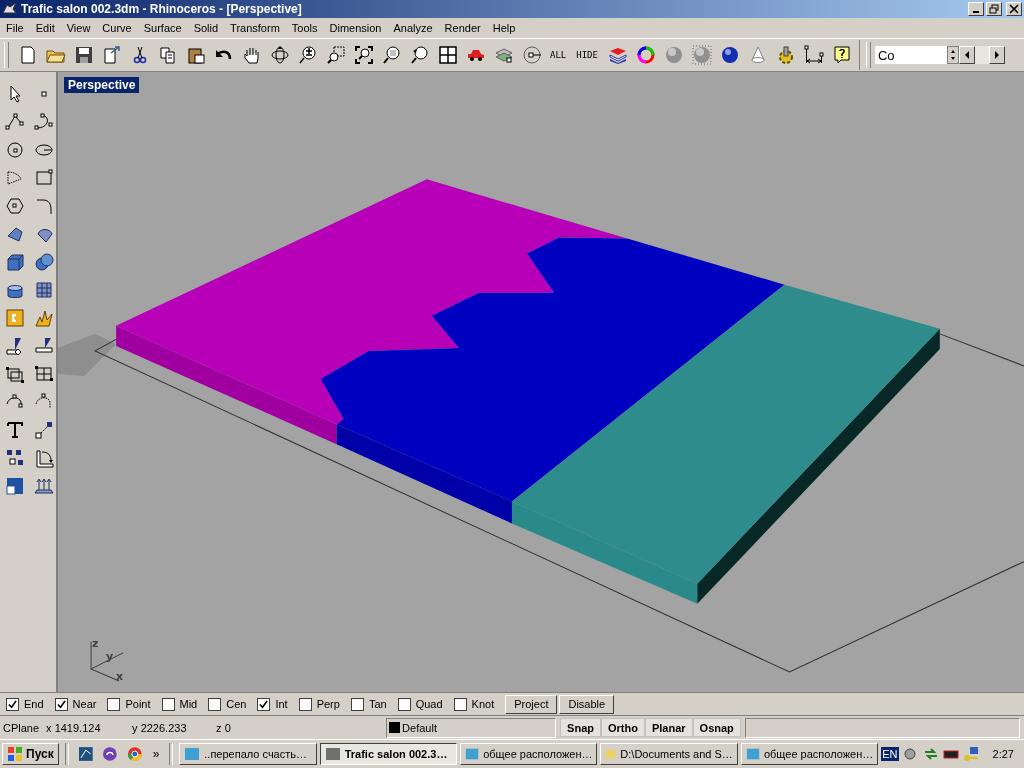 The height and width of the screenshot is (768, 1024). Describe the element at coordinates (668, 727) in the screenshot. I see `status-toggle: Planar` at that location.